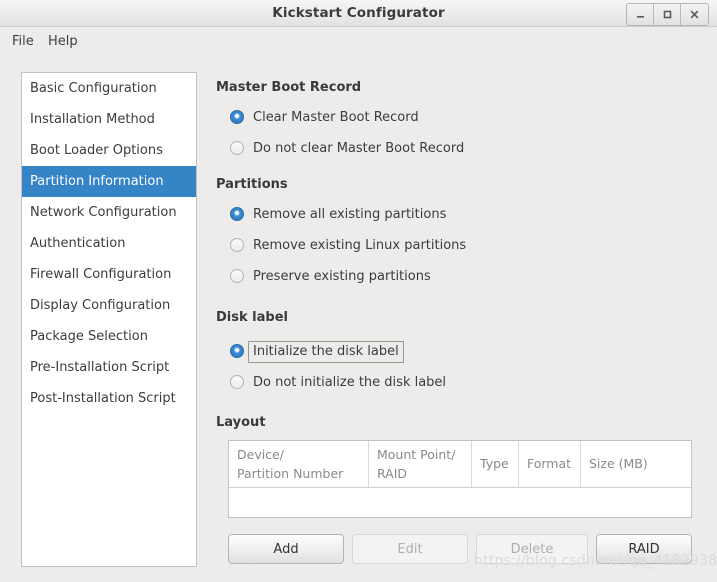  What do you see at coordinates (360, 245) in the screenshot?
I see `radio-label: Remove existing Linux partitions` at bounding box center [360, 245].